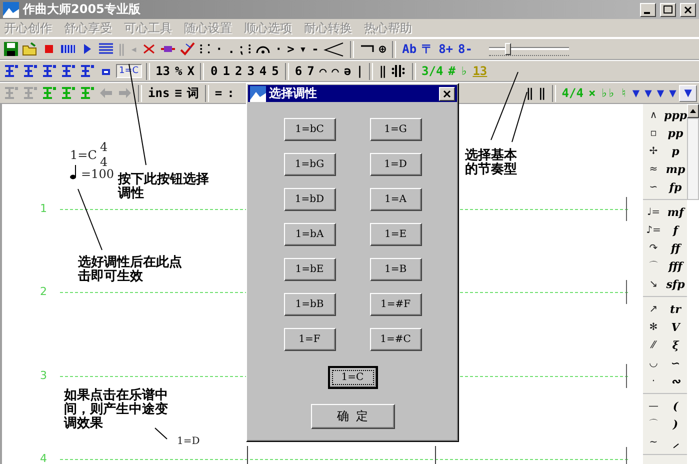 The image size is (699, 464). I want to click on annotation-text: 按下此按钮选择调性, so click(164, 187).